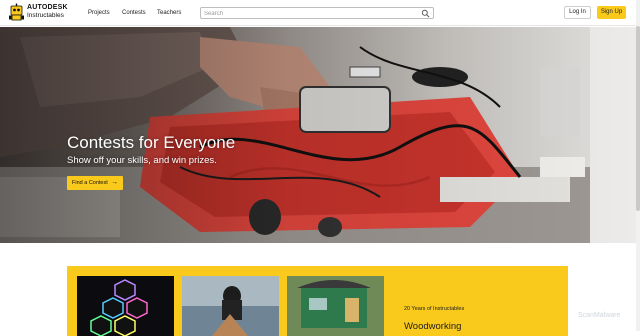 The image size is (640, 336). What do you see at coordinates (577, 12) in the screenshot?
I see `login-button: Log In` at bounding box center [577, 12].